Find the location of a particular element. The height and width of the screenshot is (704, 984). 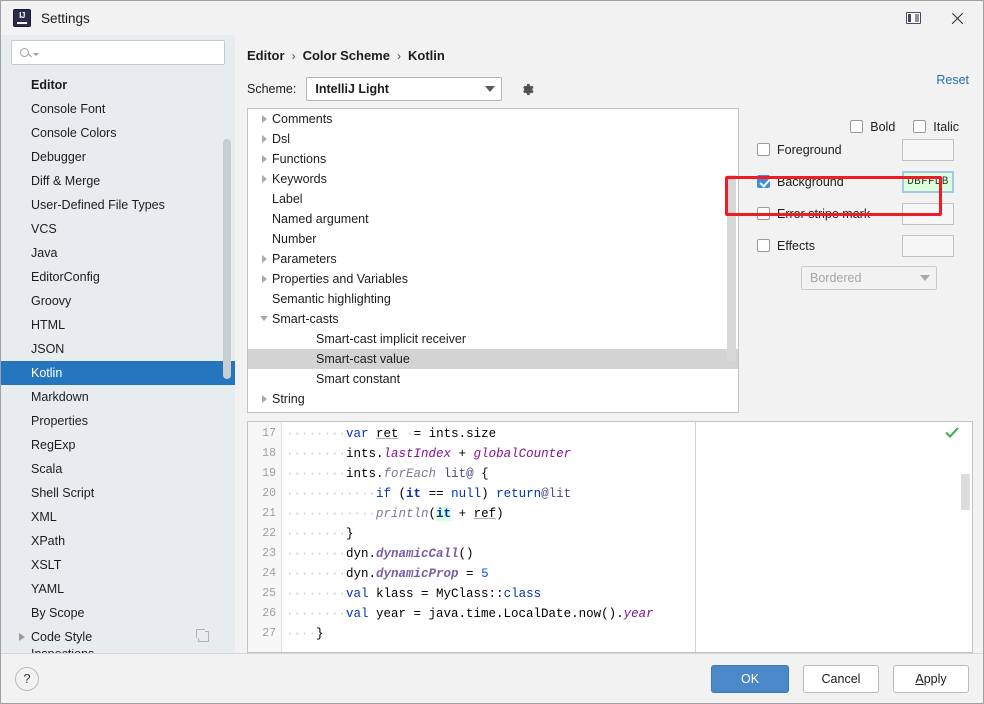

help-button: ? is located at coordinates (27, 678).